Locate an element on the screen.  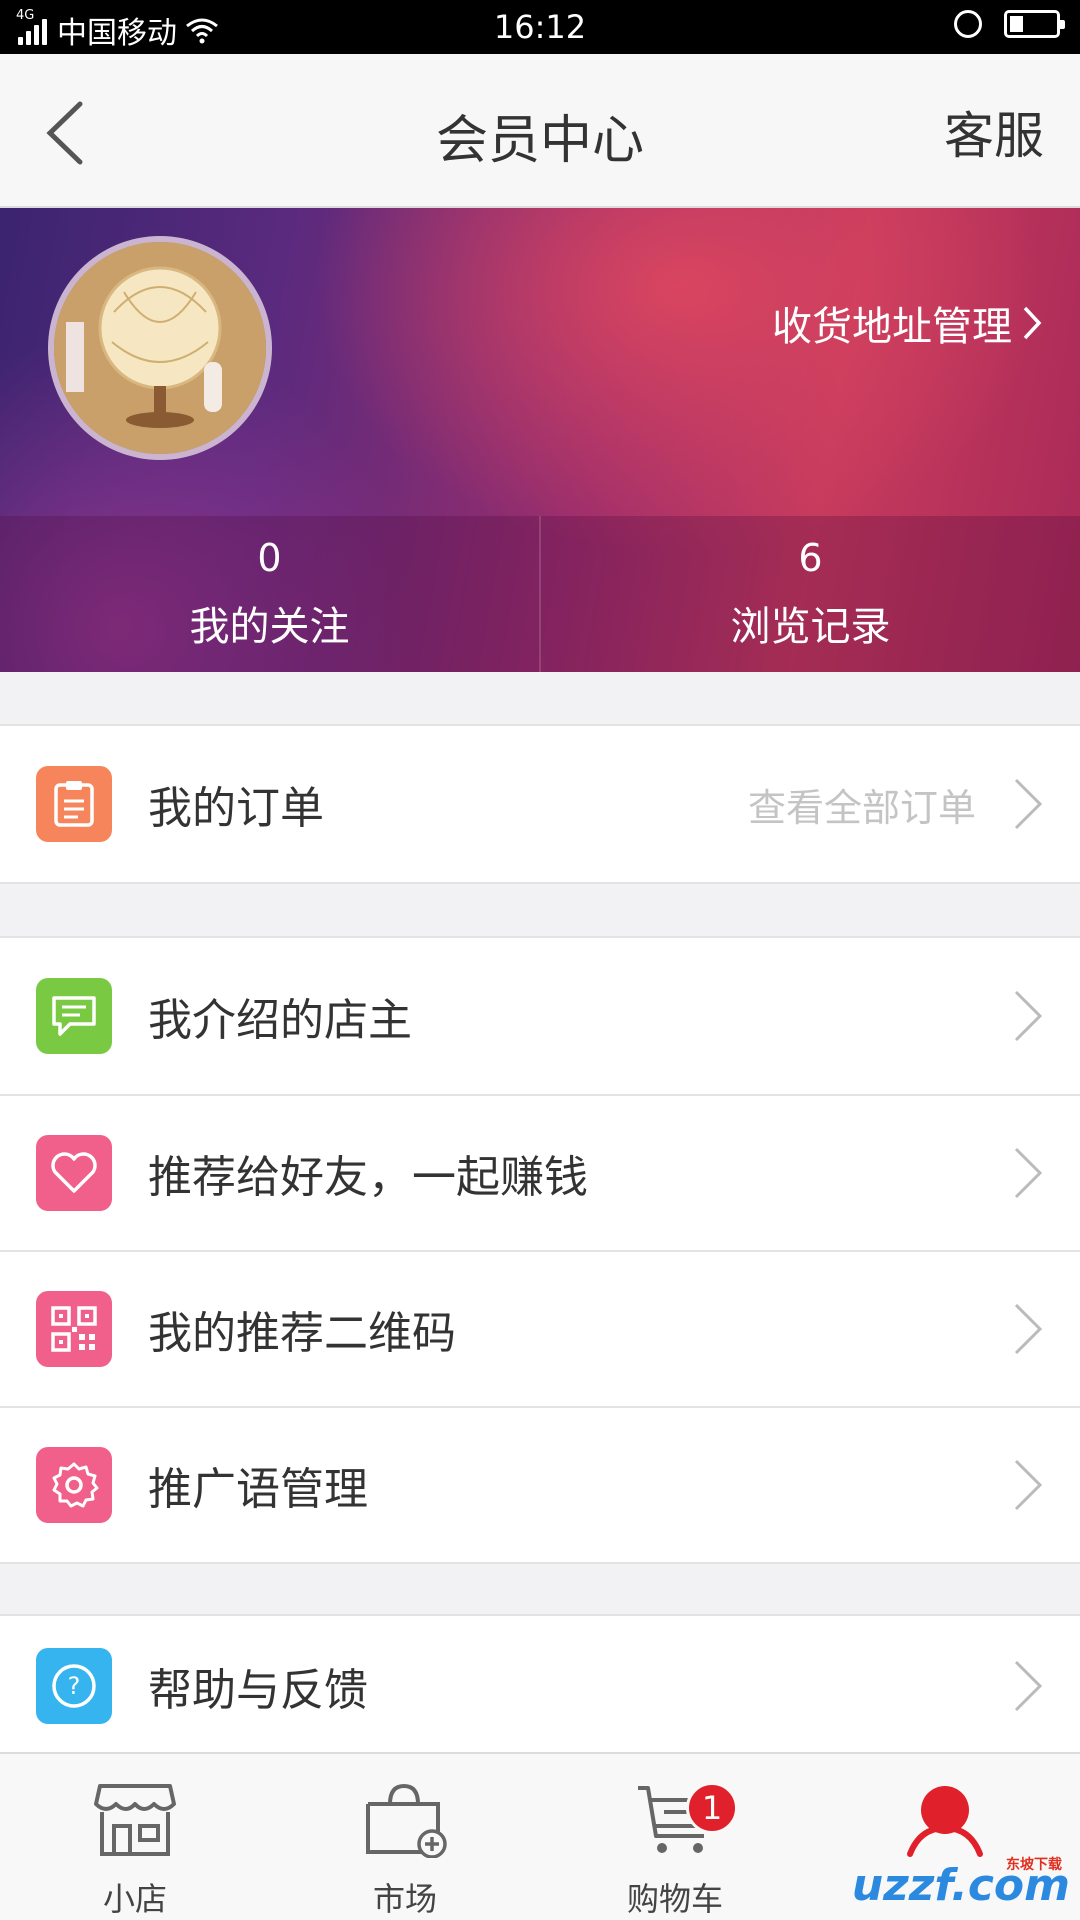
my-orders-row: 我的订单 查看全部订单 is located at coordinates (540, 804).